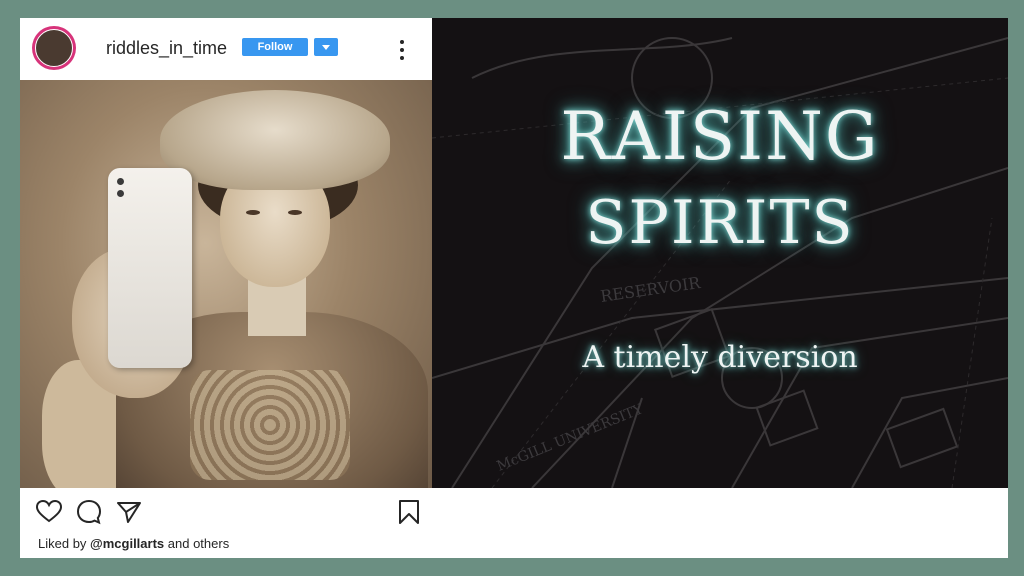 The image size is (1024, 576). I want to click on follow-dropdown-button, so click(326, 47).